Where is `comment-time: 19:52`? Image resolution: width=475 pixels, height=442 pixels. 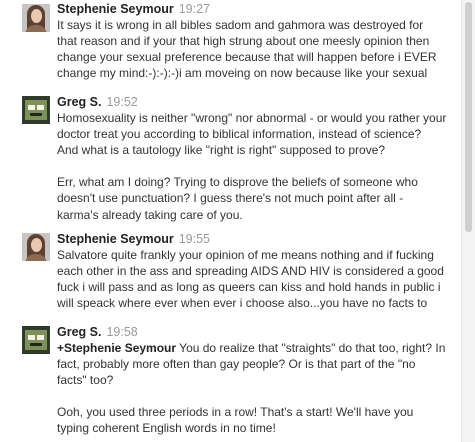 comment-time: 19:52 is located at coordinates (121, 102).